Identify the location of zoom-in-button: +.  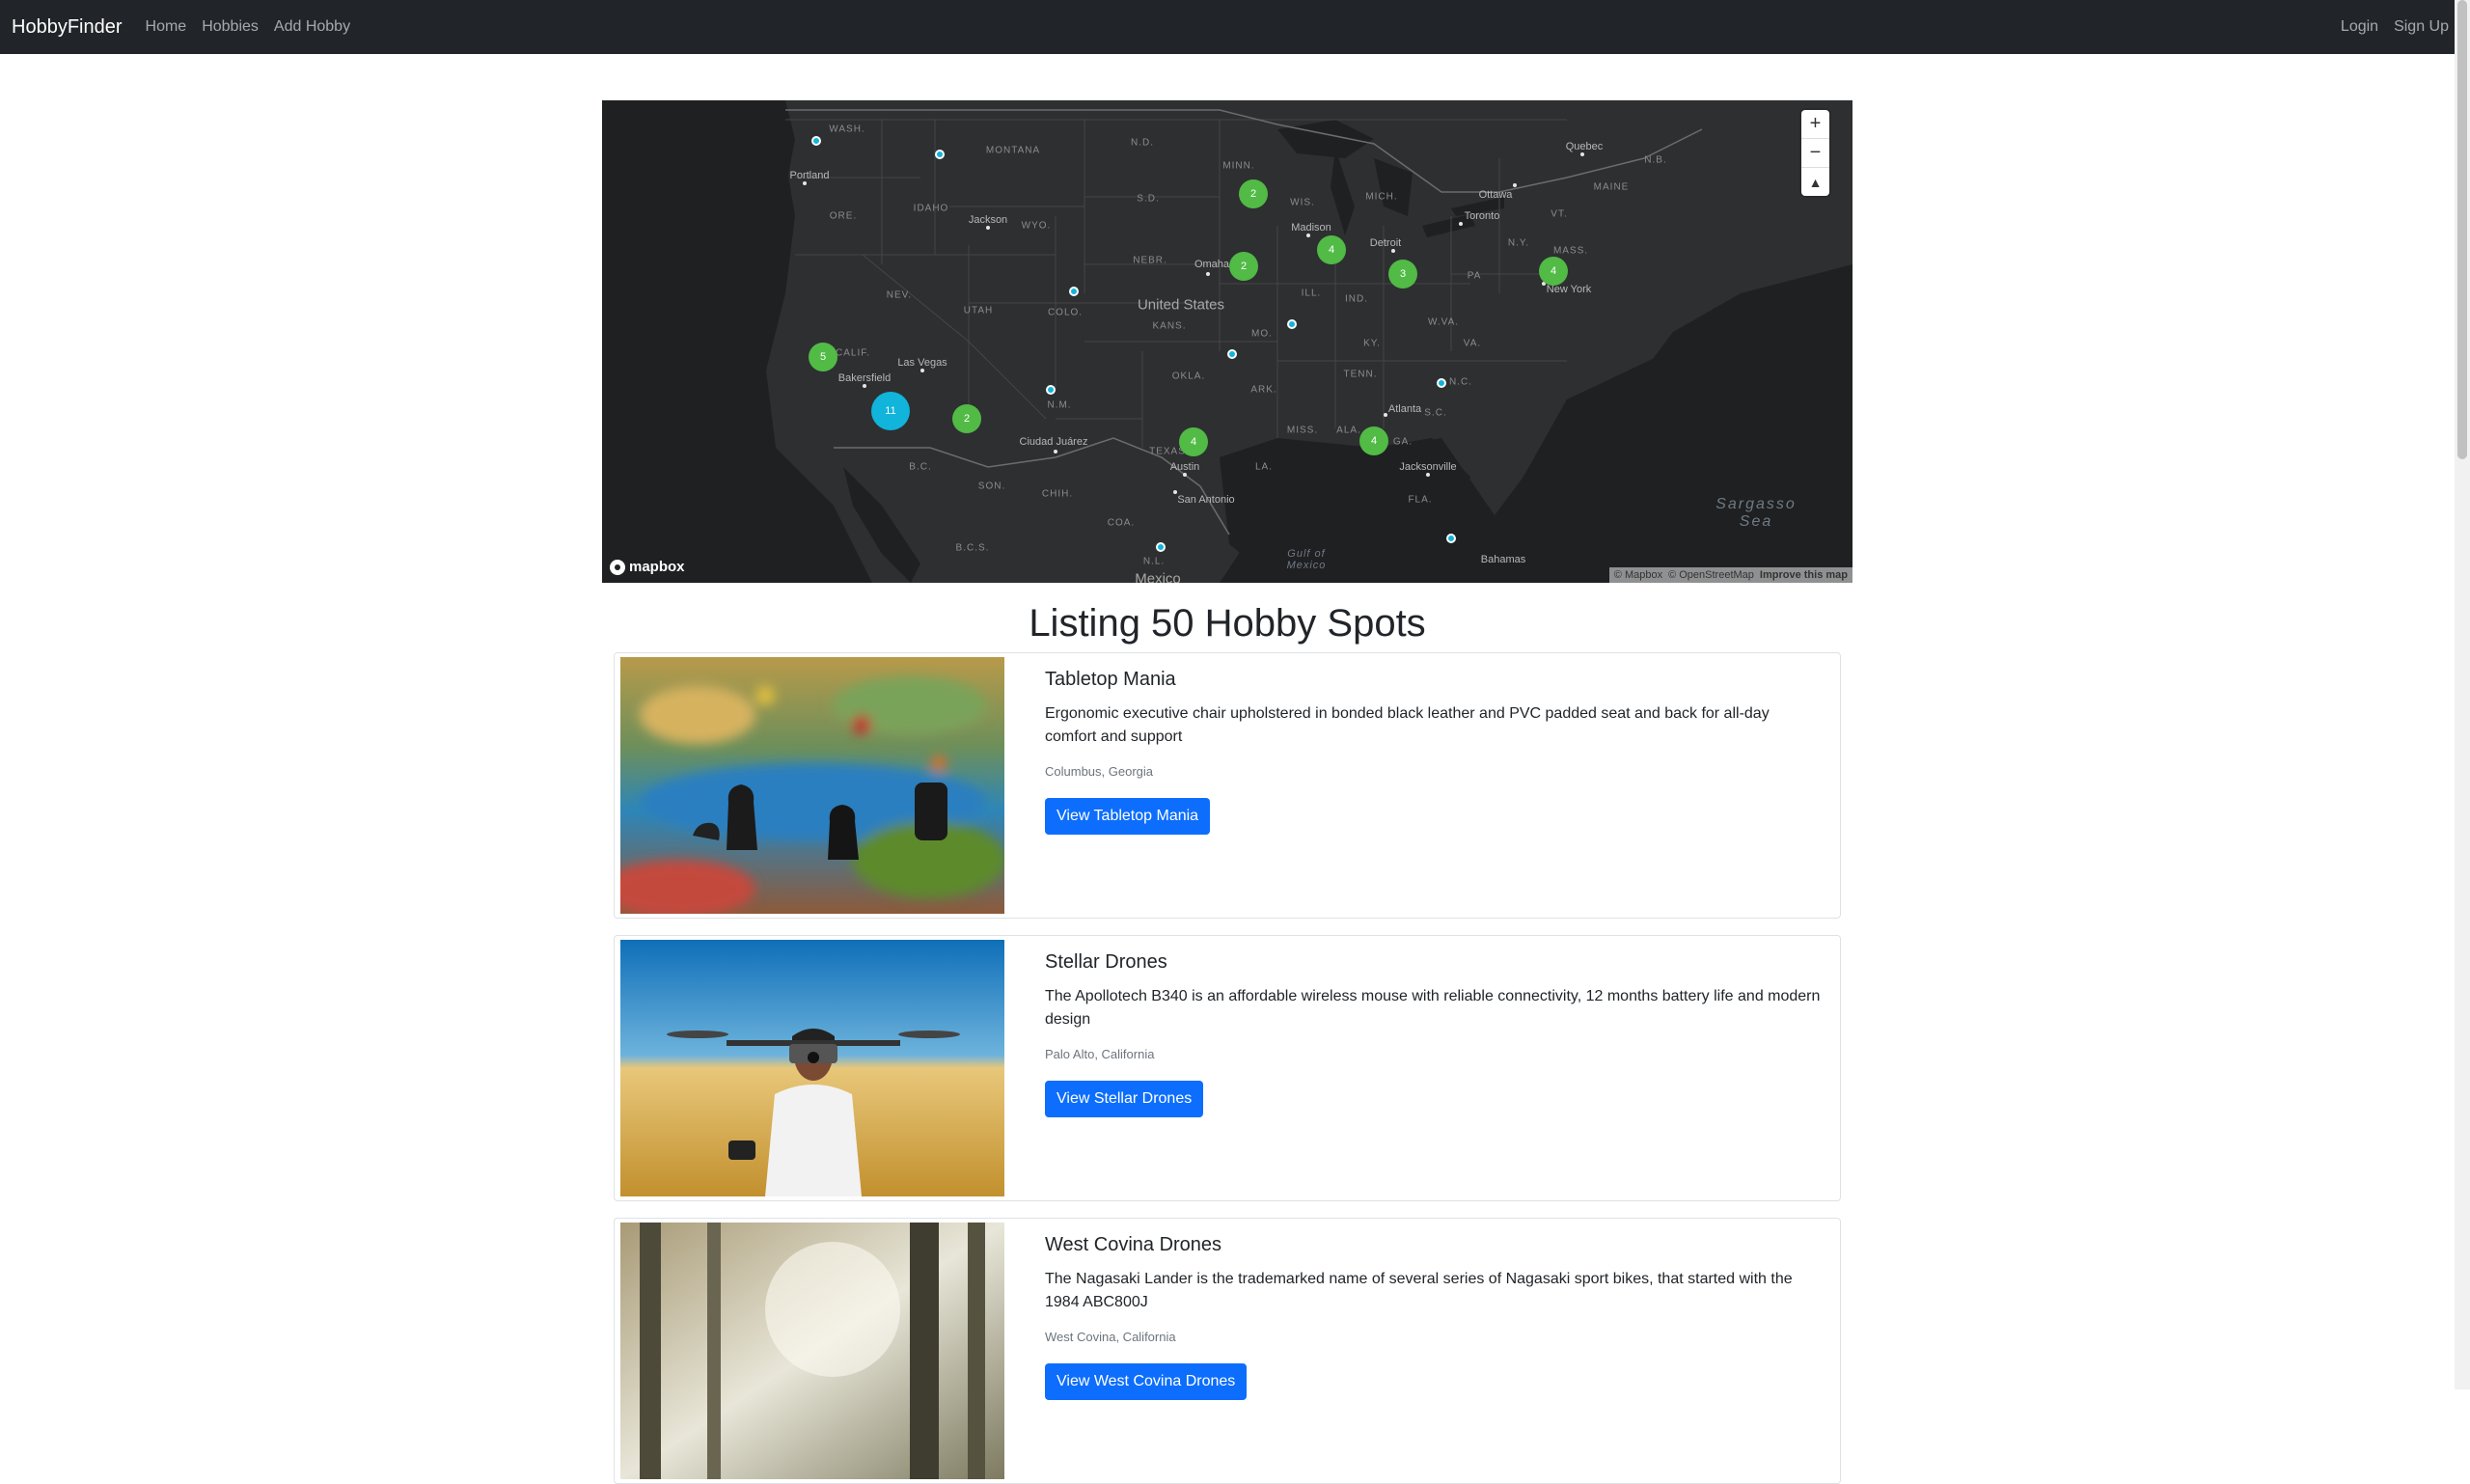
(1815, 125).